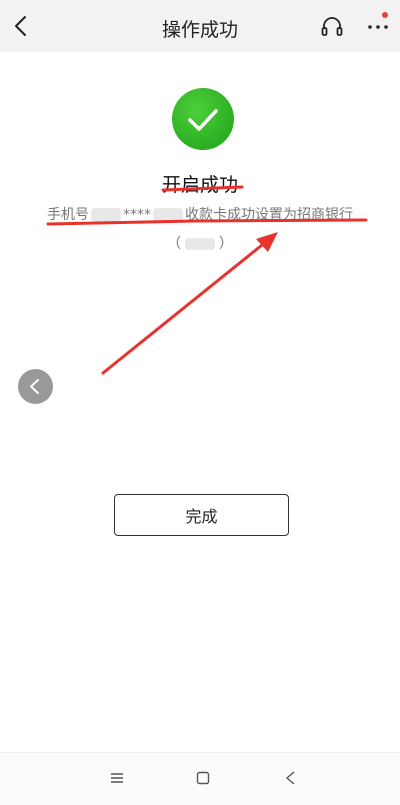 The height and width of the screenshot is (805, 400). I want to click on floating-back-button, so click(35, 386).